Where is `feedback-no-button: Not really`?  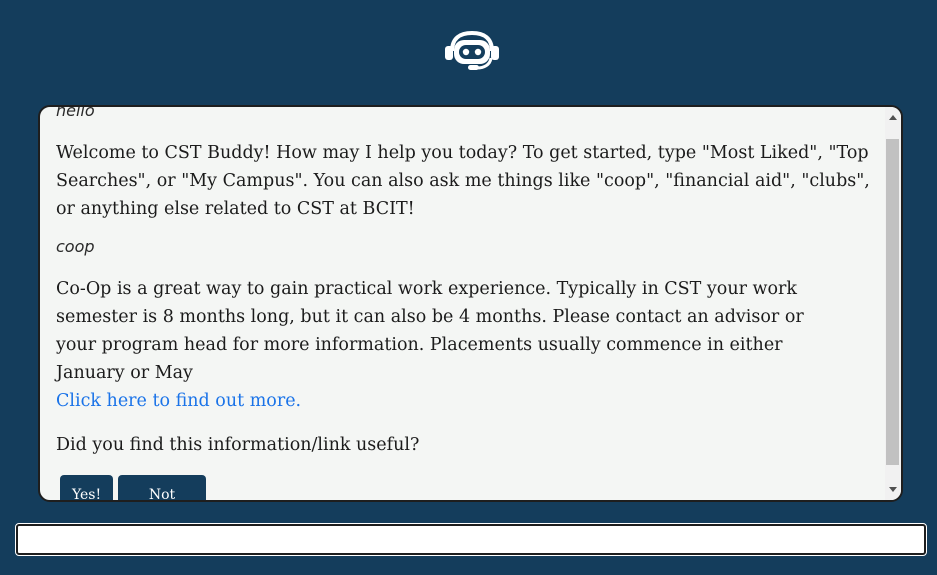 feedback-no-button: Not really is located at coordinates (162, 487).